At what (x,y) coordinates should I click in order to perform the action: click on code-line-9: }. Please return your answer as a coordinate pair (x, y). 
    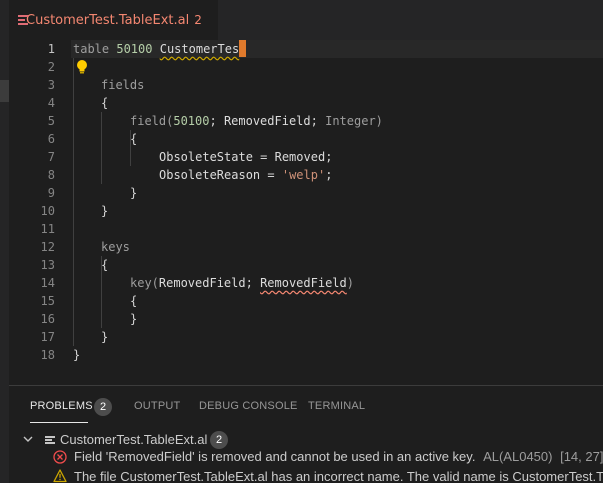
    Looking at the image, I should click on (134, 193).